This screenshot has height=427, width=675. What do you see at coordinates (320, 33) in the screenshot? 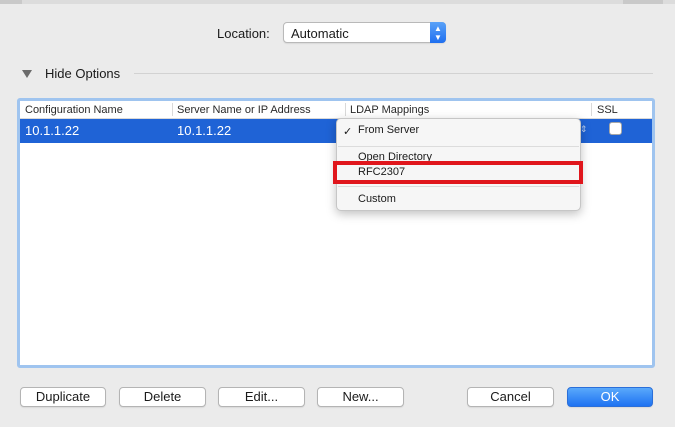
I see `location-select-value: Automatic` at bounding box center [320, 33].